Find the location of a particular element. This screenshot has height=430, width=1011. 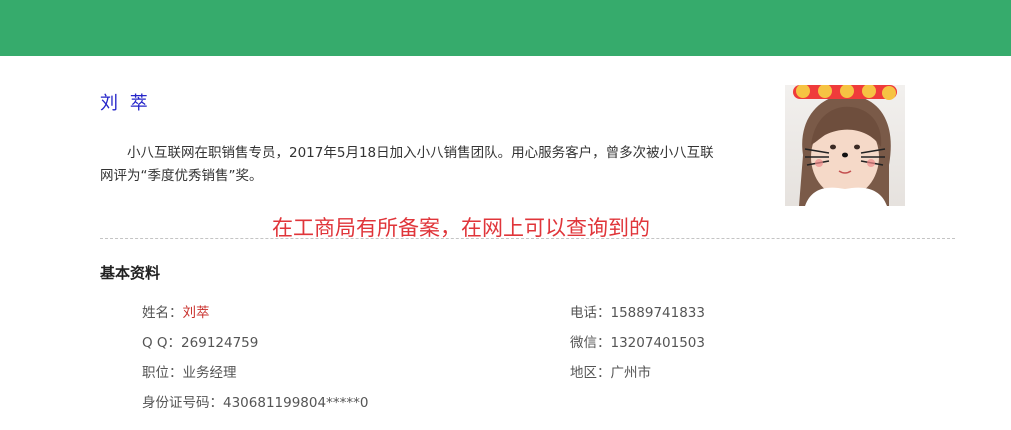

info-region-label: 地区： is located at coordinates (590, 373).